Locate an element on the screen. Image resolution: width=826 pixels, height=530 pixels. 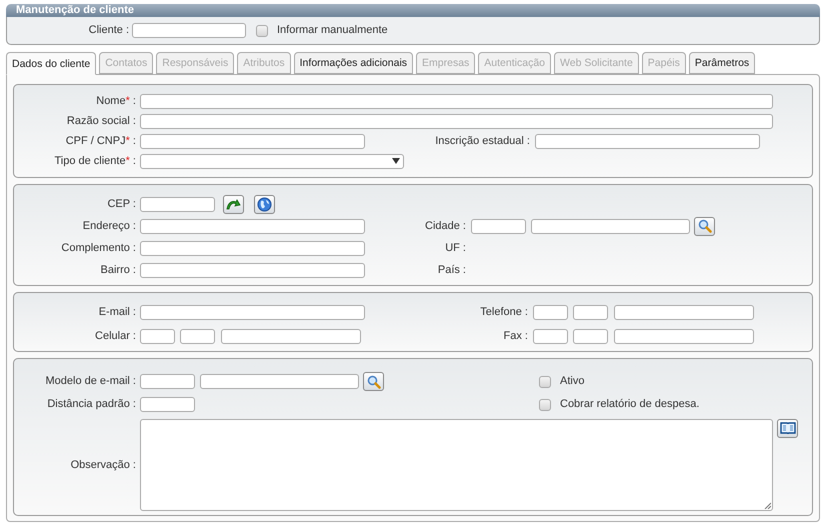
field-label: CEP : is located at coordinates (121, 204).